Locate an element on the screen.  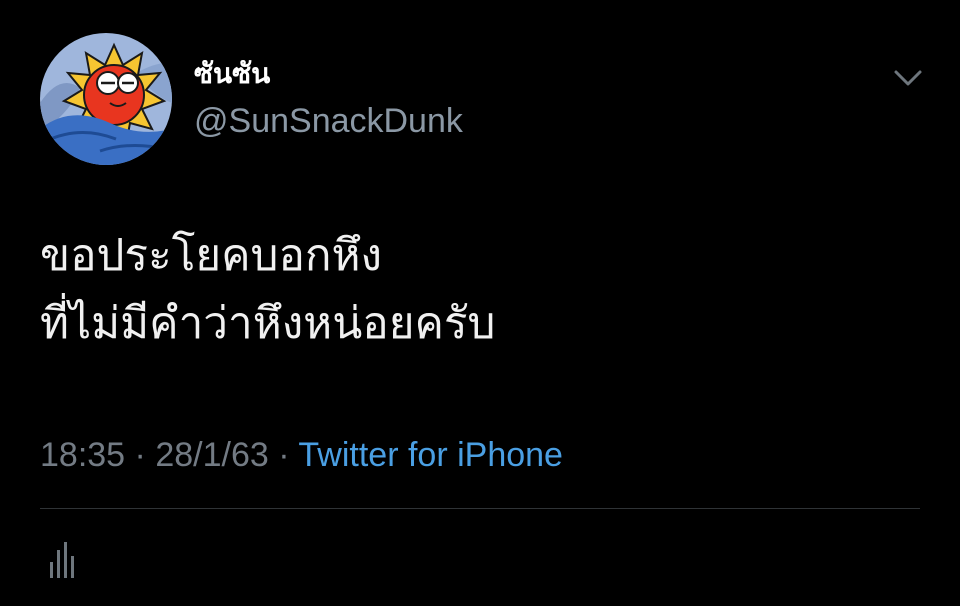
user-handle: @SunSnackDunk is located at coordinates (328, 121).